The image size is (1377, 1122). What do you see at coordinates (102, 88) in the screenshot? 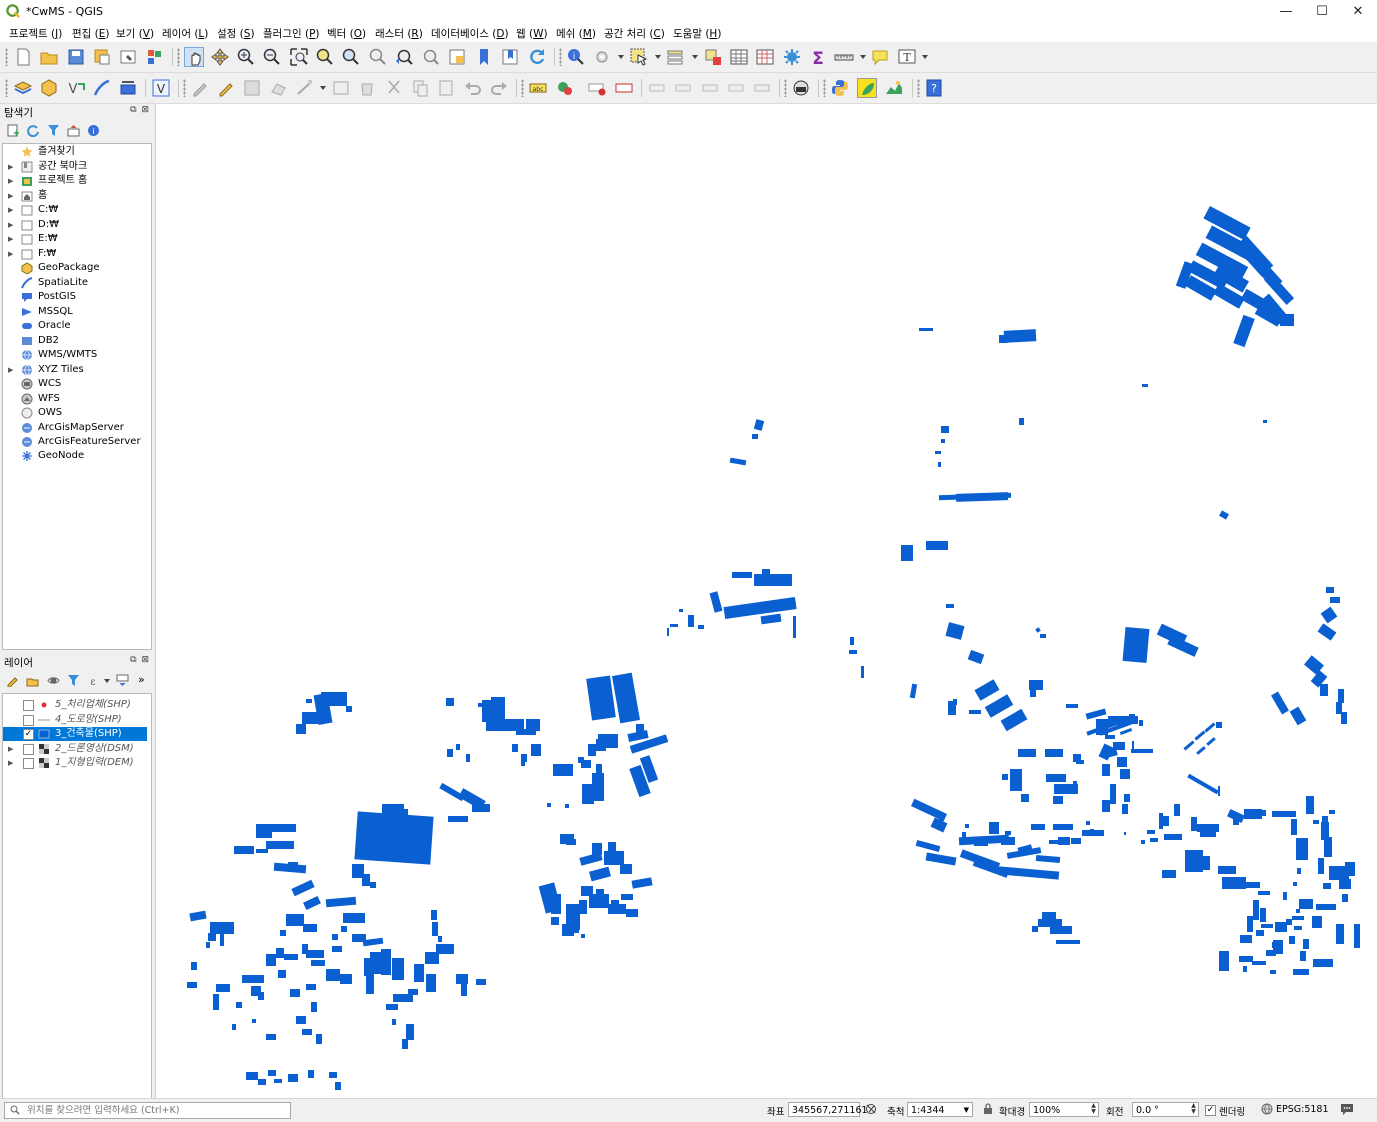
I see `new-spatialite-layer-icon` at bounding box center [102, 88].